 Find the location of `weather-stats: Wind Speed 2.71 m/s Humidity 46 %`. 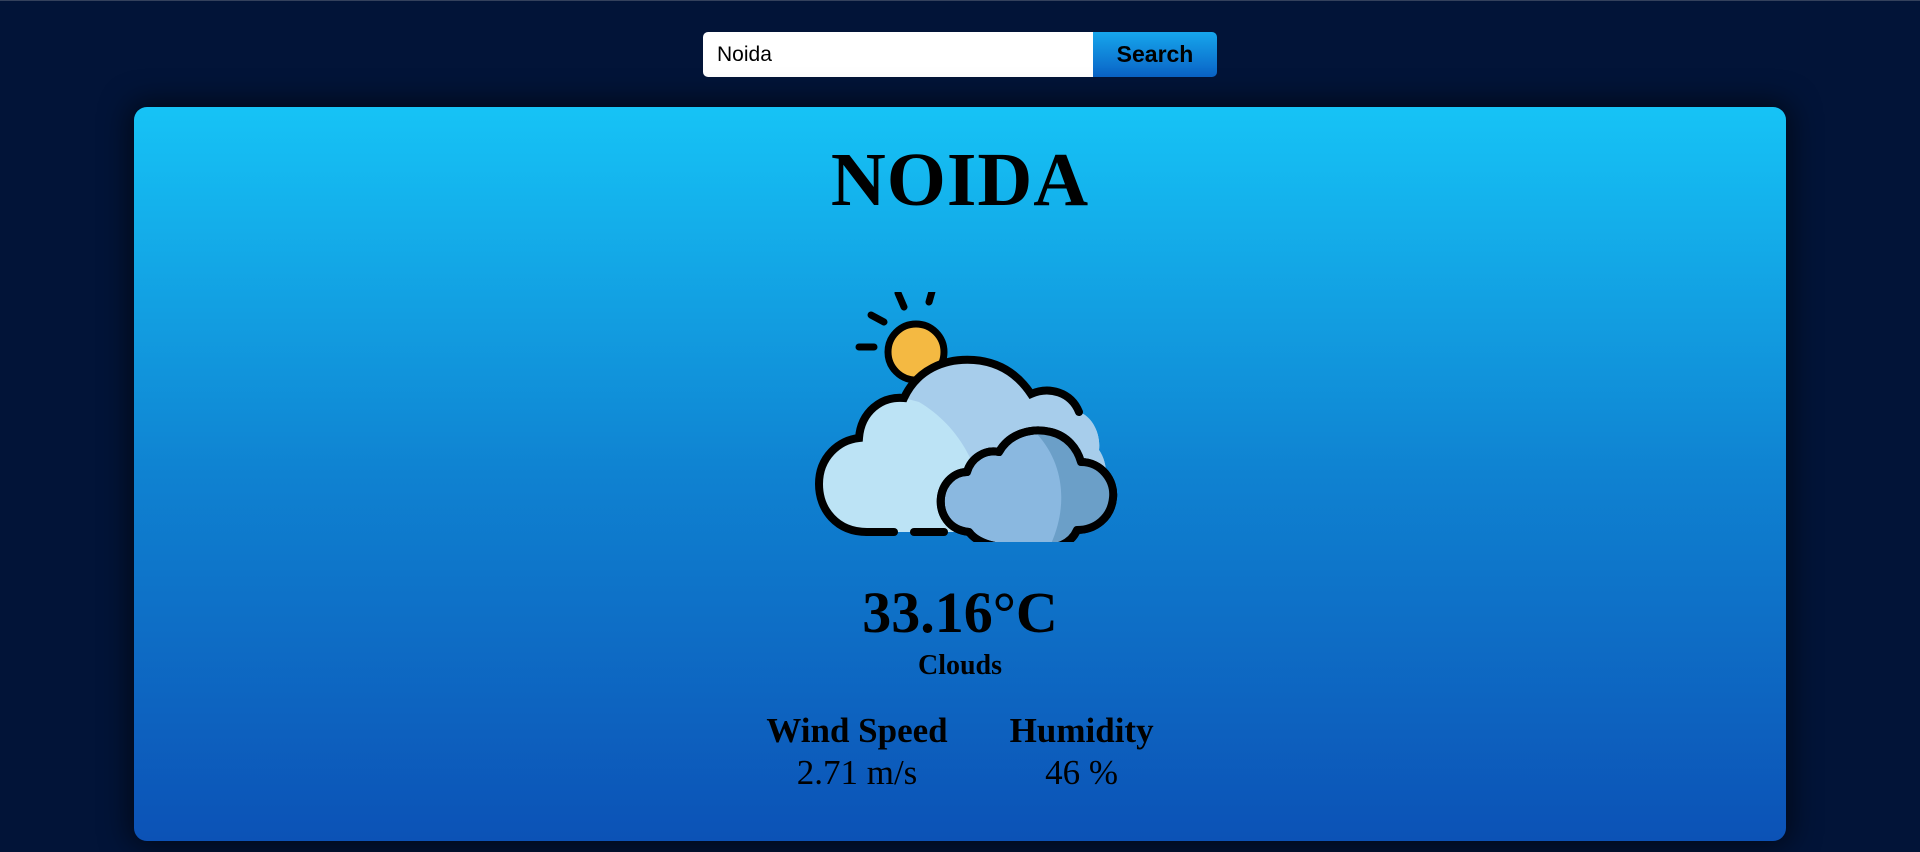

weather-stats: Wind Speed 2.71 m/s Humidity 46 % is located at coordinates (960, 753).